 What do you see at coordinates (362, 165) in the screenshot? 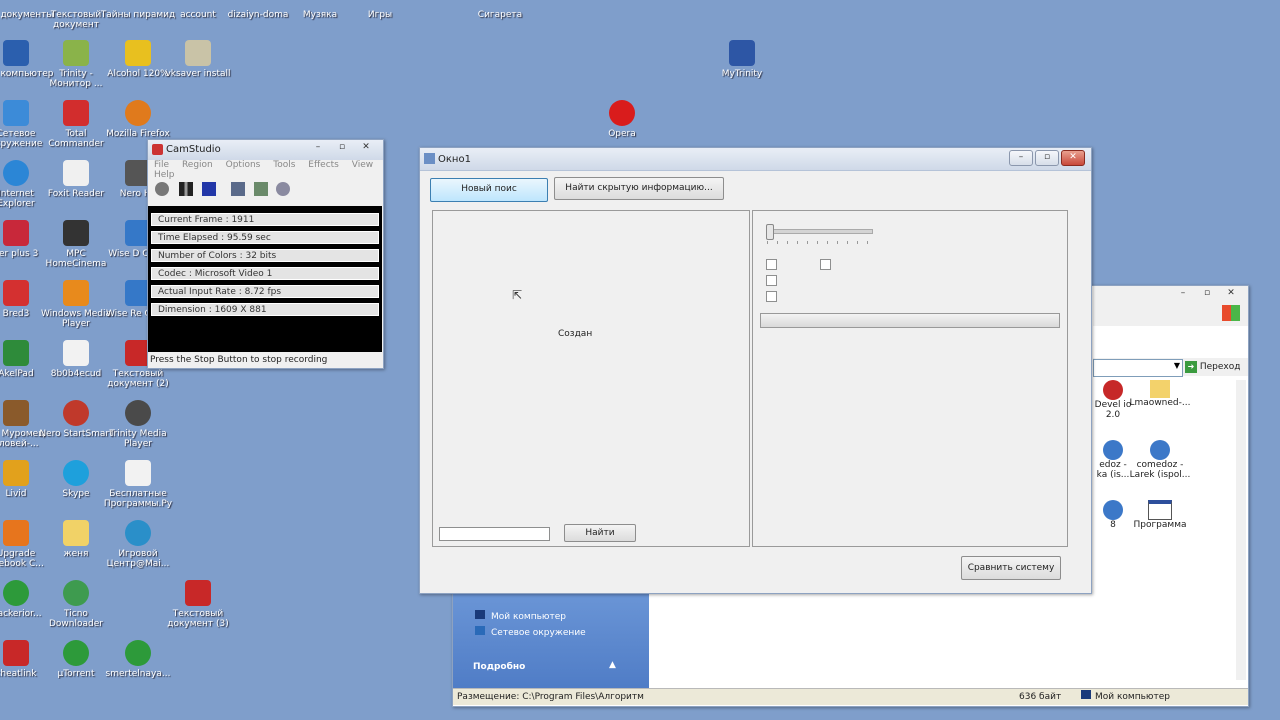
I see `menu-view: View` at bounding box center [362, 165].